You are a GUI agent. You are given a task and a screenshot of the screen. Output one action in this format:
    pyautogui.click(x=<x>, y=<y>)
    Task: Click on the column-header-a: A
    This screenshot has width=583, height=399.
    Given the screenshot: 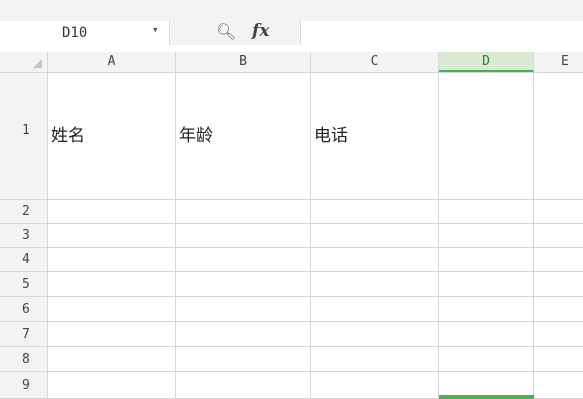 What is the action you would take?
    pyautogui.click(x=112, y=62)
    